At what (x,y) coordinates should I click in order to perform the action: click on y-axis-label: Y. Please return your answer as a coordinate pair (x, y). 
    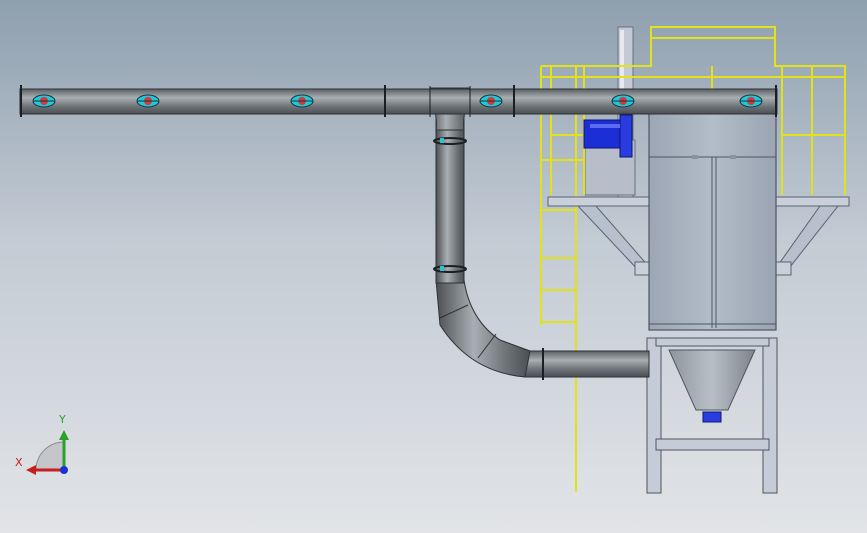
    Looking at the image, I should click on (62, 419).